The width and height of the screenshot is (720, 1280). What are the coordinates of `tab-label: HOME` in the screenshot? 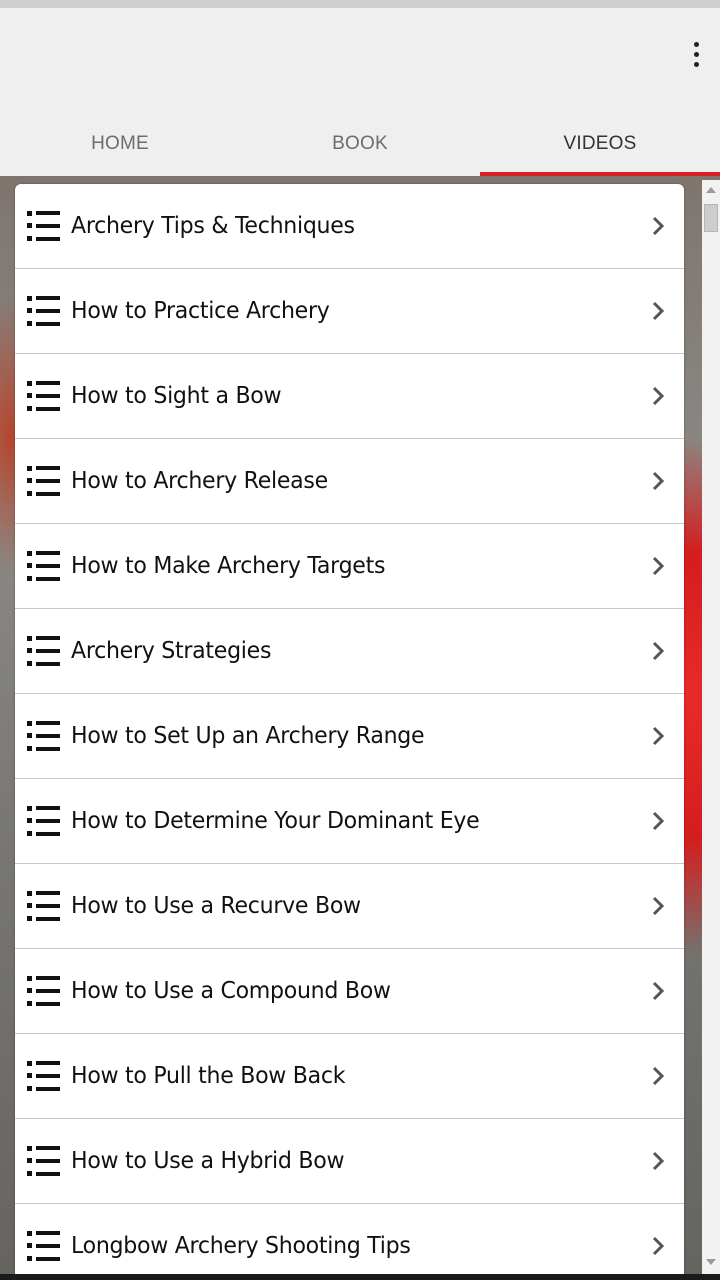 It's located at (120, 143).